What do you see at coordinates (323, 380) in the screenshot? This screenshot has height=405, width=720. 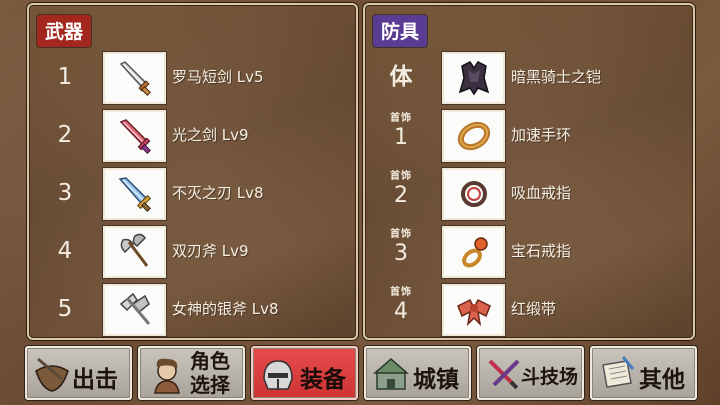 I see `nav-label: 装备` at bounding box center [323, 380].